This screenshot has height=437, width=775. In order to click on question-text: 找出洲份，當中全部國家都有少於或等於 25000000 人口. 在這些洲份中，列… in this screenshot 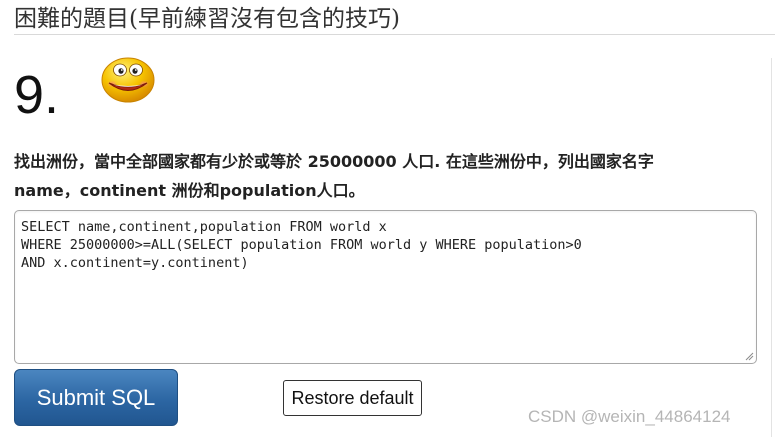, I will do `click(374, 176)`.